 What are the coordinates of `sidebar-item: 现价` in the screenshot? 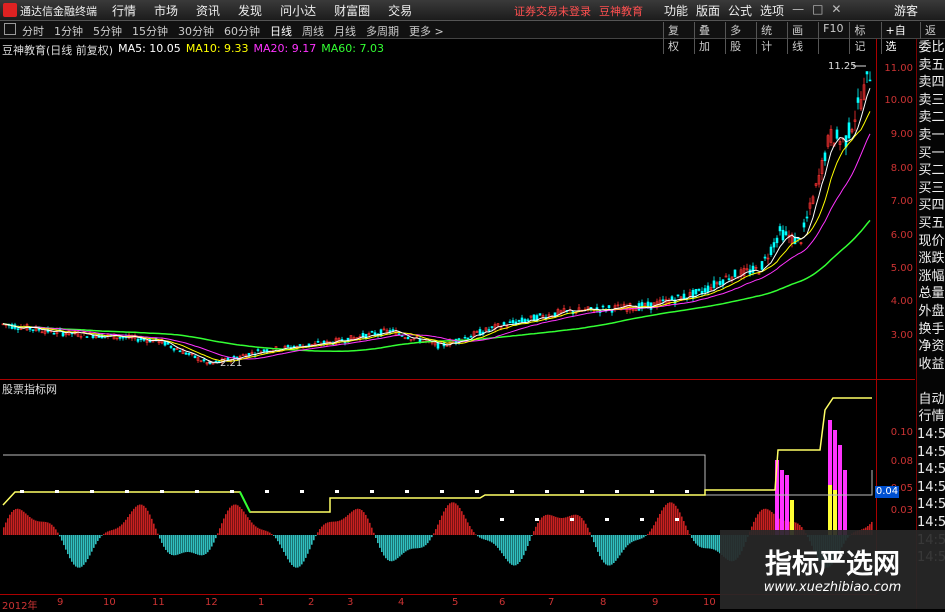 It's located at (931, 242).